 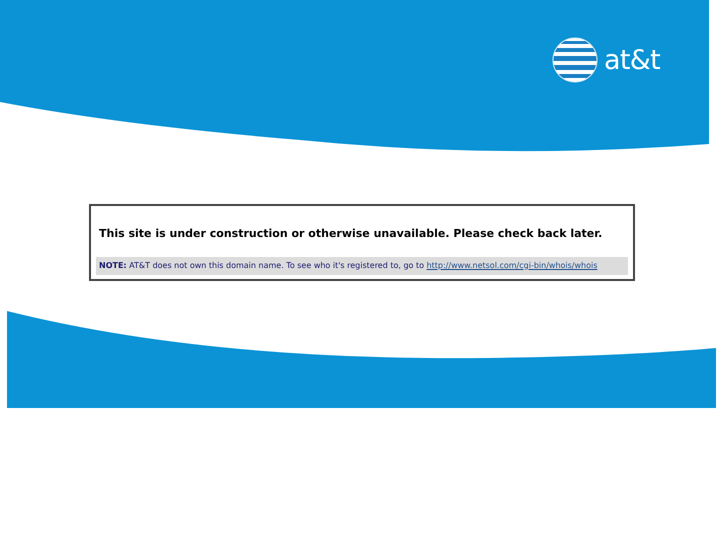 I want to click on whois-link: http://www.netsol.com/cgi-bin/whois/whois, so click(x=512, y=265).